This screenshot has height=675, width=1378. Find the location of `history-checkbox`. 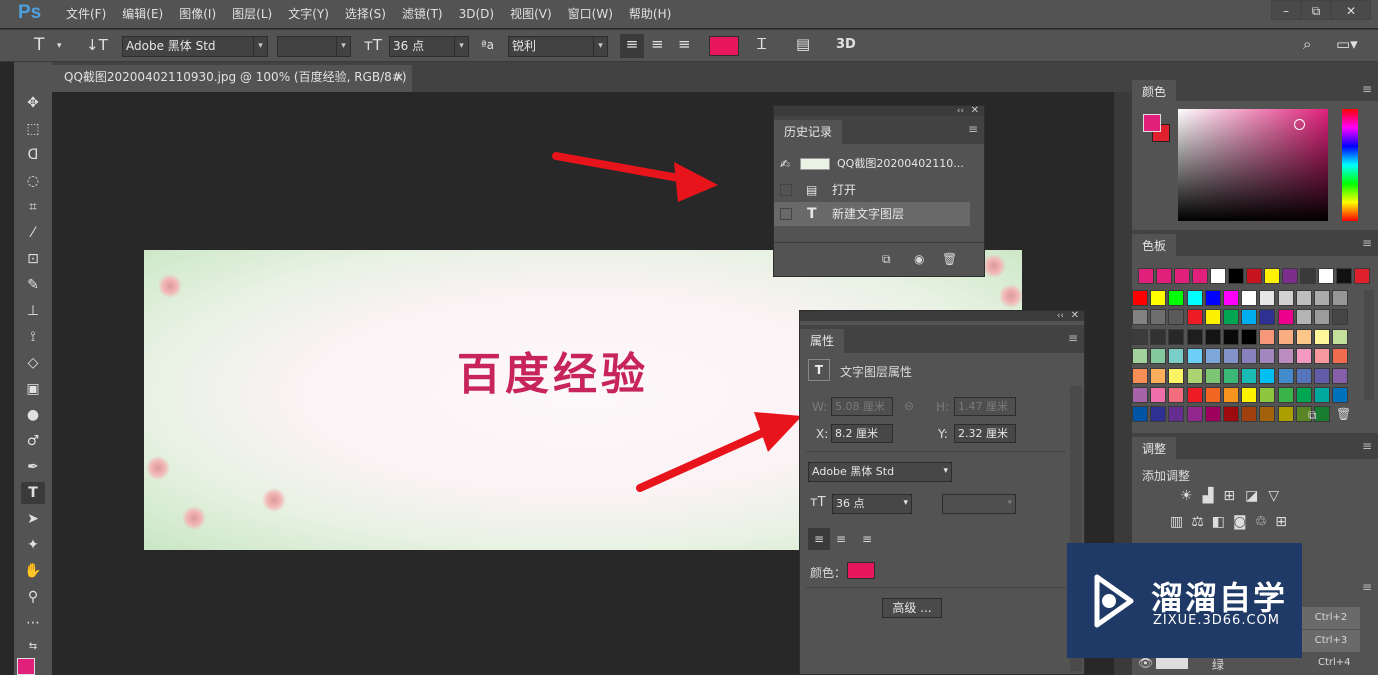

history-checkbox is located at coordinates (786, 214).